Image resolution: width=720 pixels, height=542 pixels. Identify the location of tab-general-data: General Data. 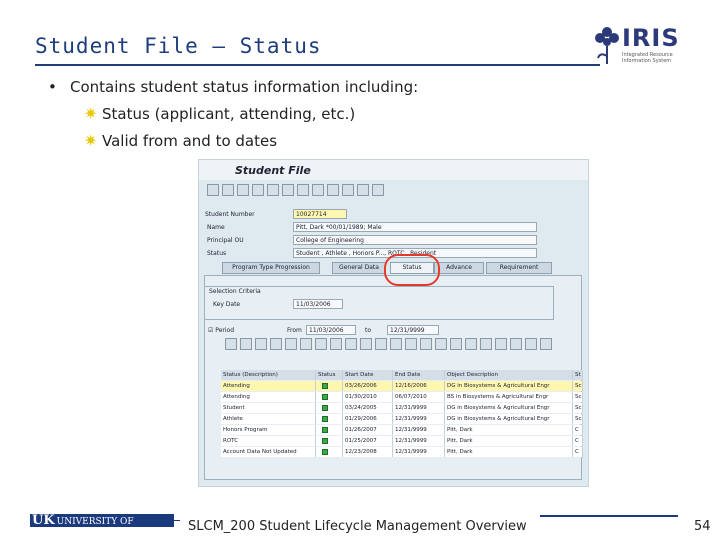
(359, 268).